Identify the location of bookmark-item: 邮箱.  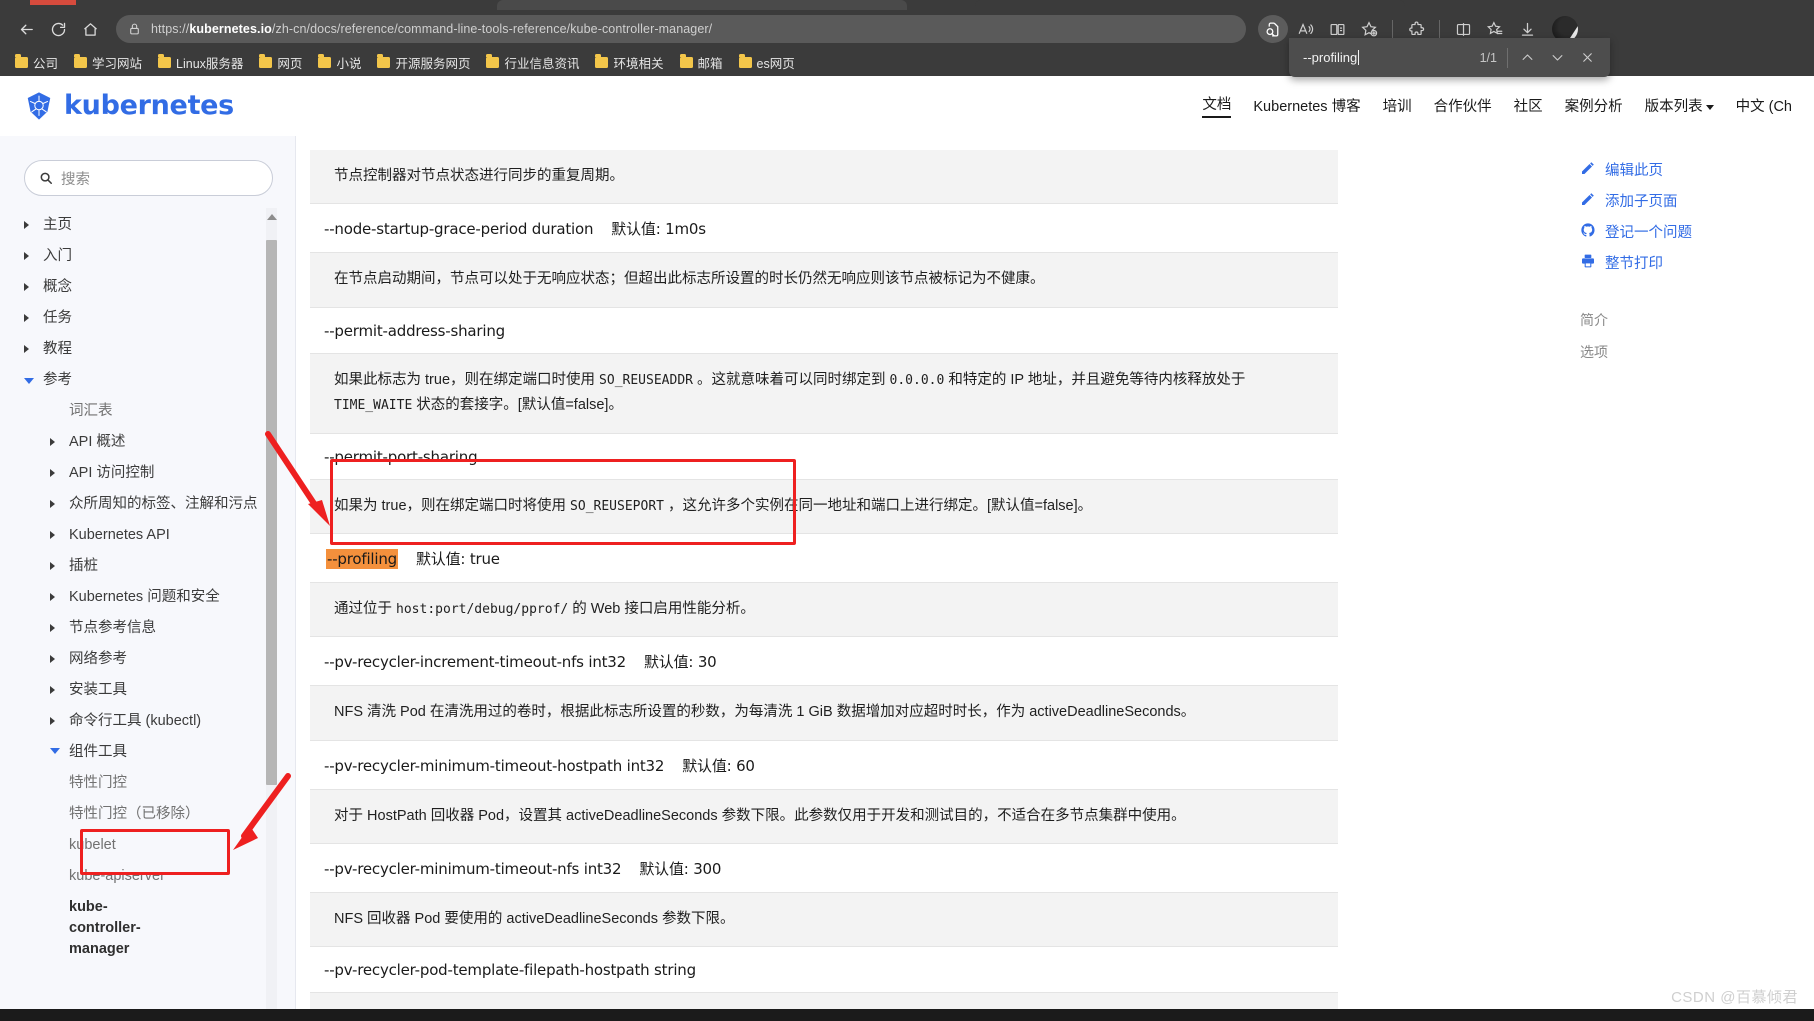
(701, 62).